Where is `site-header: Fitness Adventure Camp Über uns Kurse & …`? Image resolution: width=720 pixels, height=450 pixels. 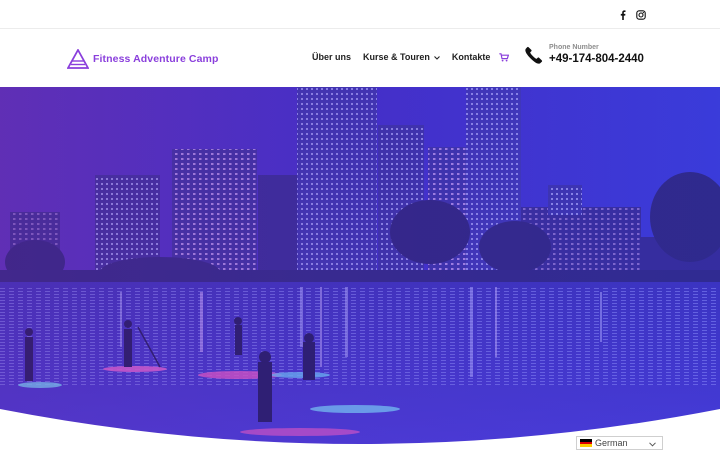
site-header: Fitness Adventure Camp Über uns Kurse & … is located at coordinates (360, 58).